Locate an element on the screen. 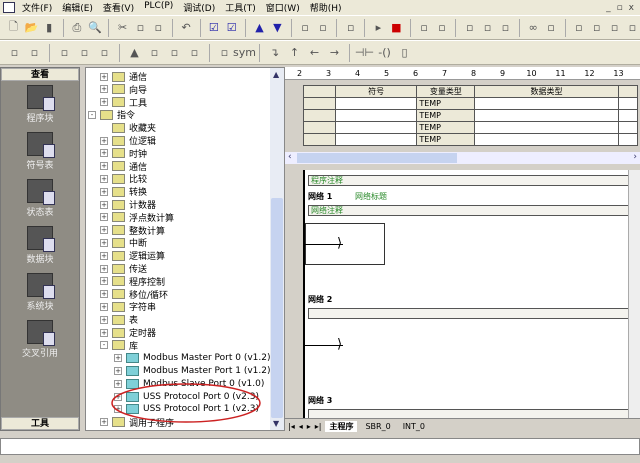 This screenshot has width=640, height=463. menu-item: 工具(T) is located at coordinates (240, 7).